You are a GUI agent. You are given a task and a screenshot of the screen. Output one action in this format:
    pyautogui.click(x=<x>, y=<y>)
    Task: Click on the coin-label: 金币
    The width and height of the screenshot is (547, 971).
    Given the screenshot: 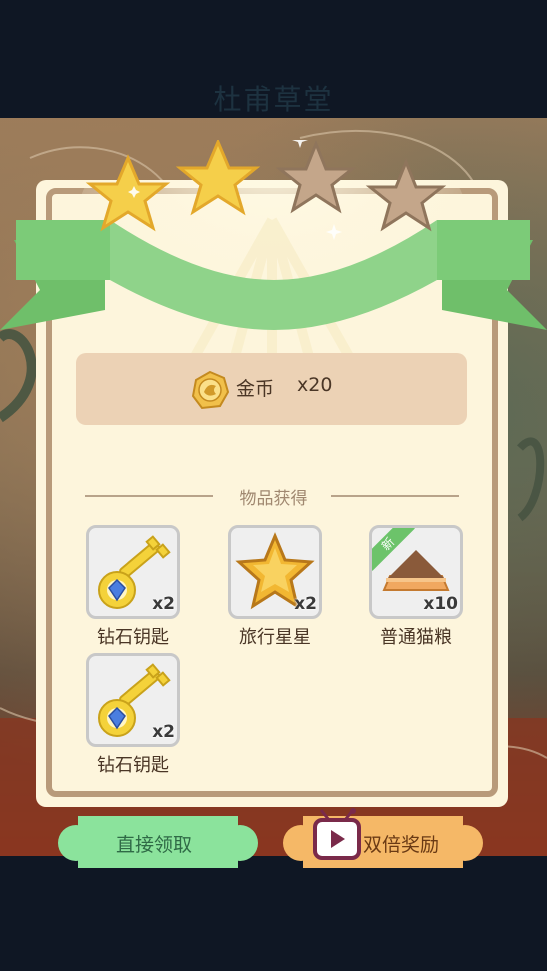 What is the action you would take?
    pyautogui.click(x=255, y=389)
    